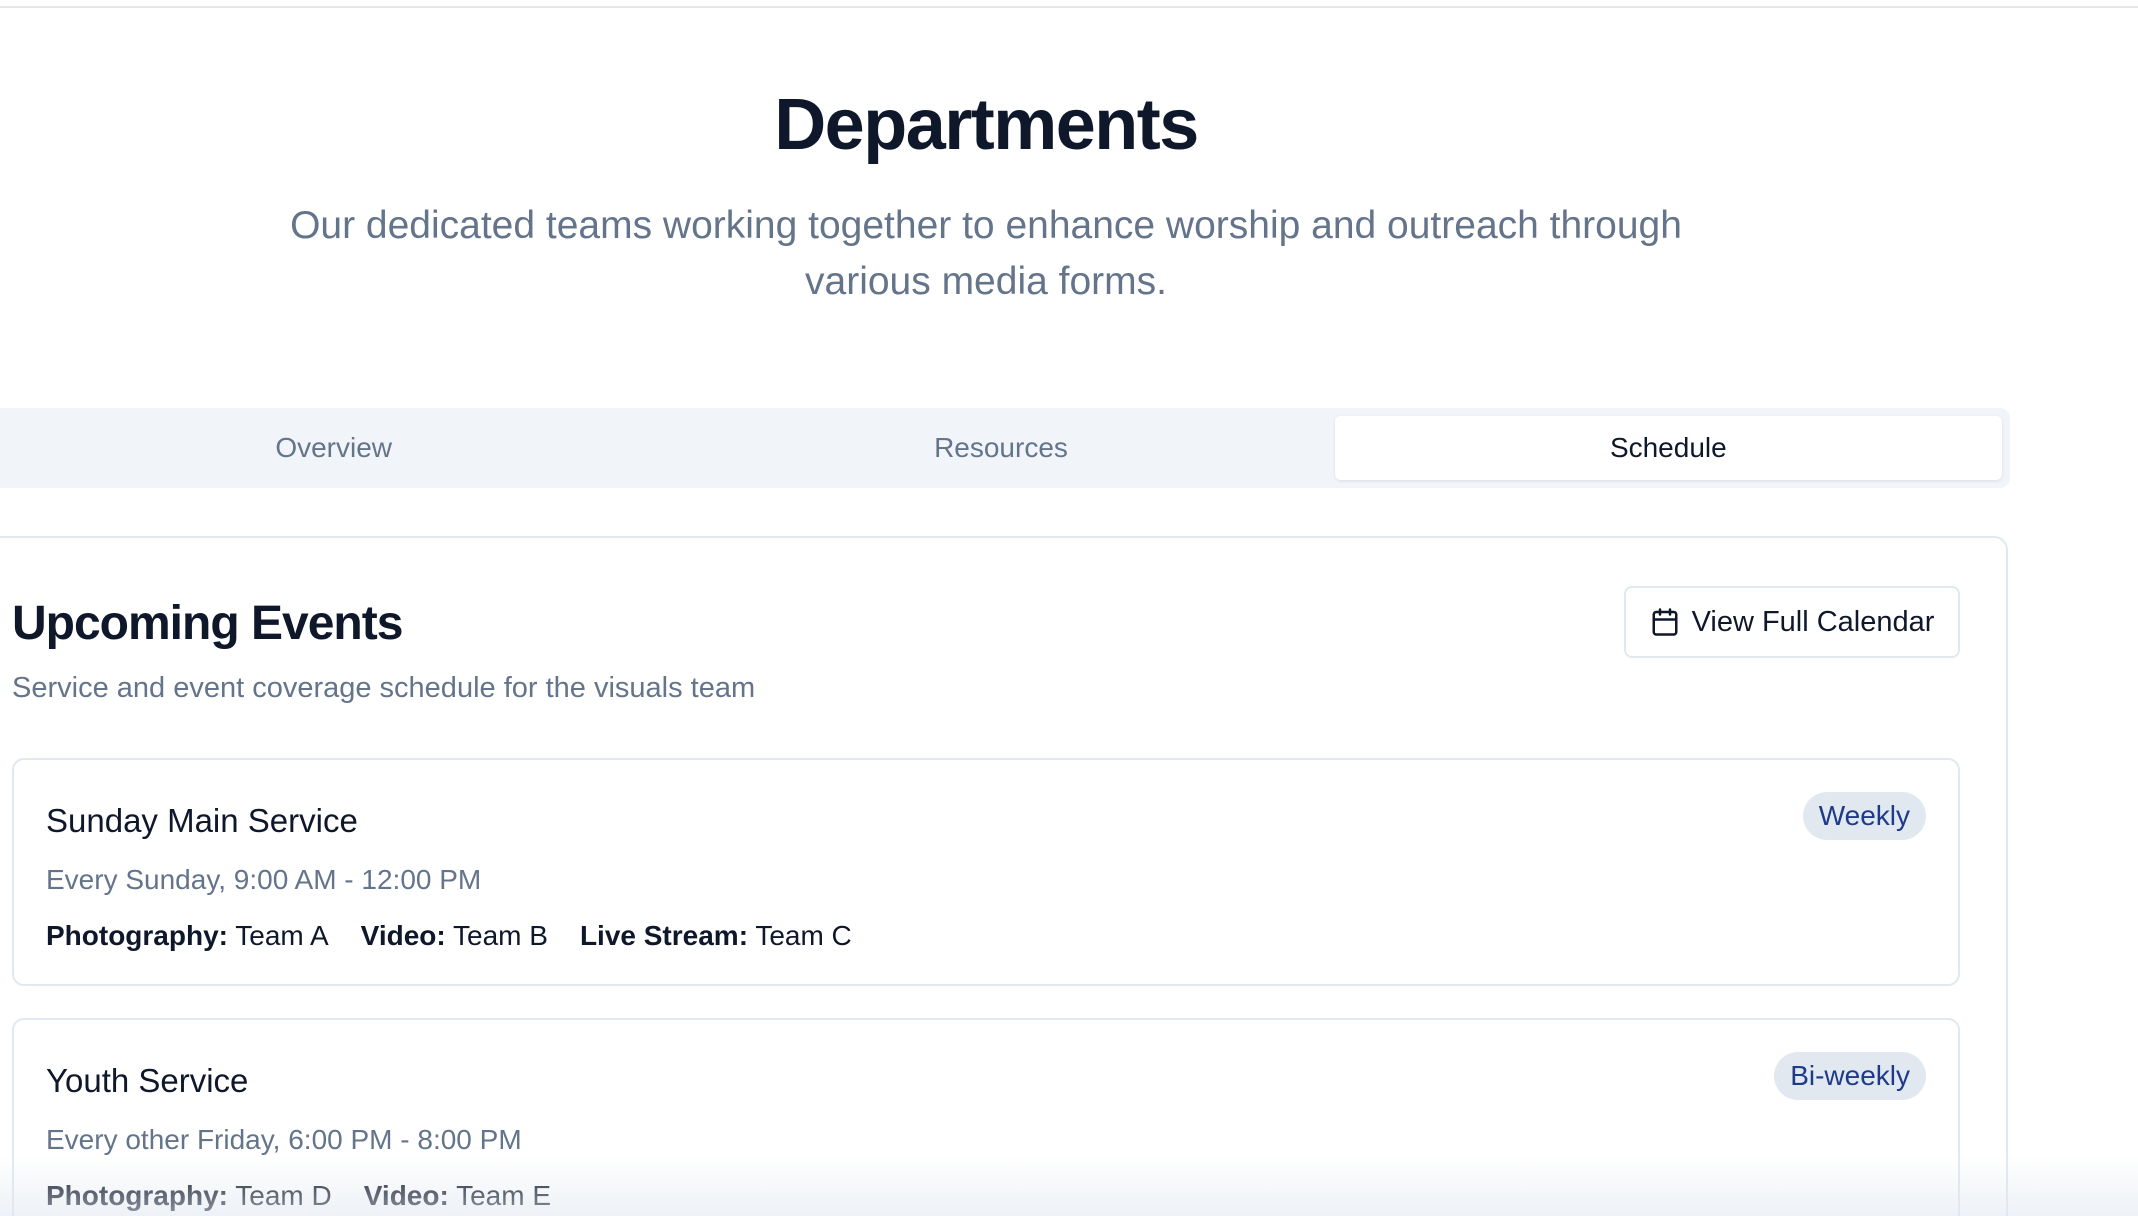  Describe the element at coordinates (202, 820) in the screenshot. I see `event-name: Sunday Main Service` at that location.